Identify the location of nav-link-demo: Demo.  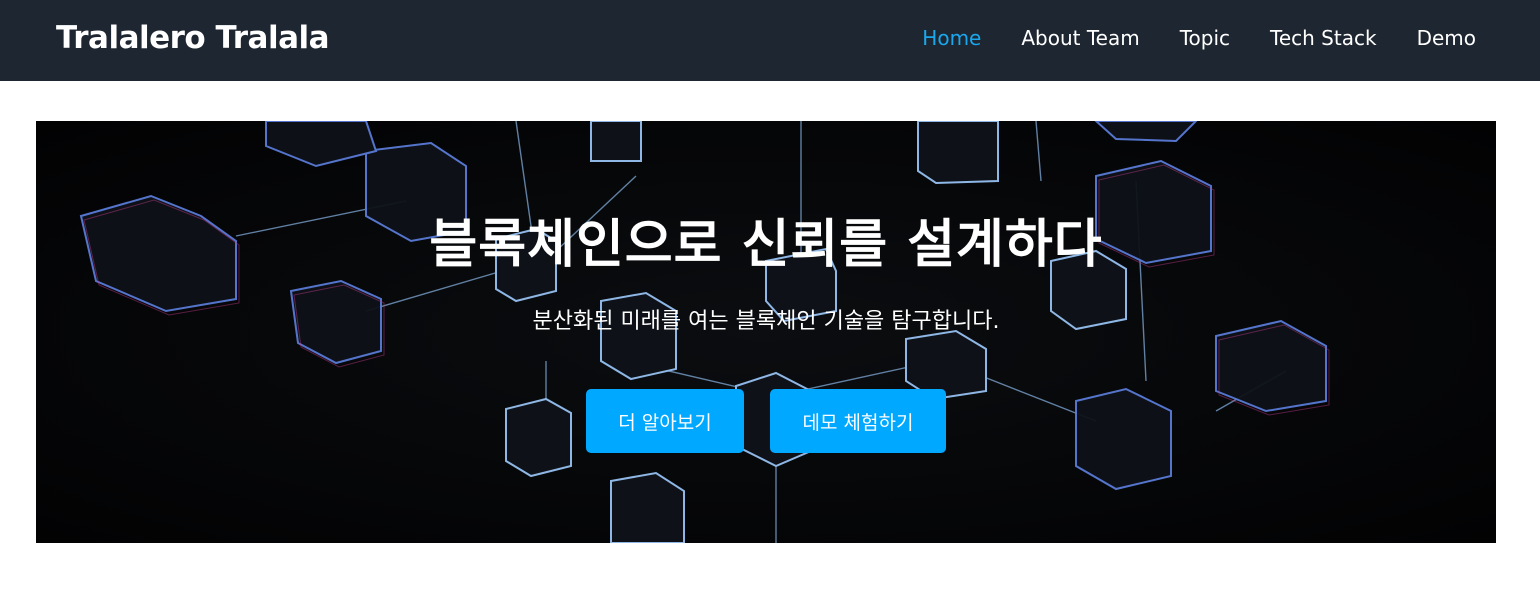
(1446, 38).